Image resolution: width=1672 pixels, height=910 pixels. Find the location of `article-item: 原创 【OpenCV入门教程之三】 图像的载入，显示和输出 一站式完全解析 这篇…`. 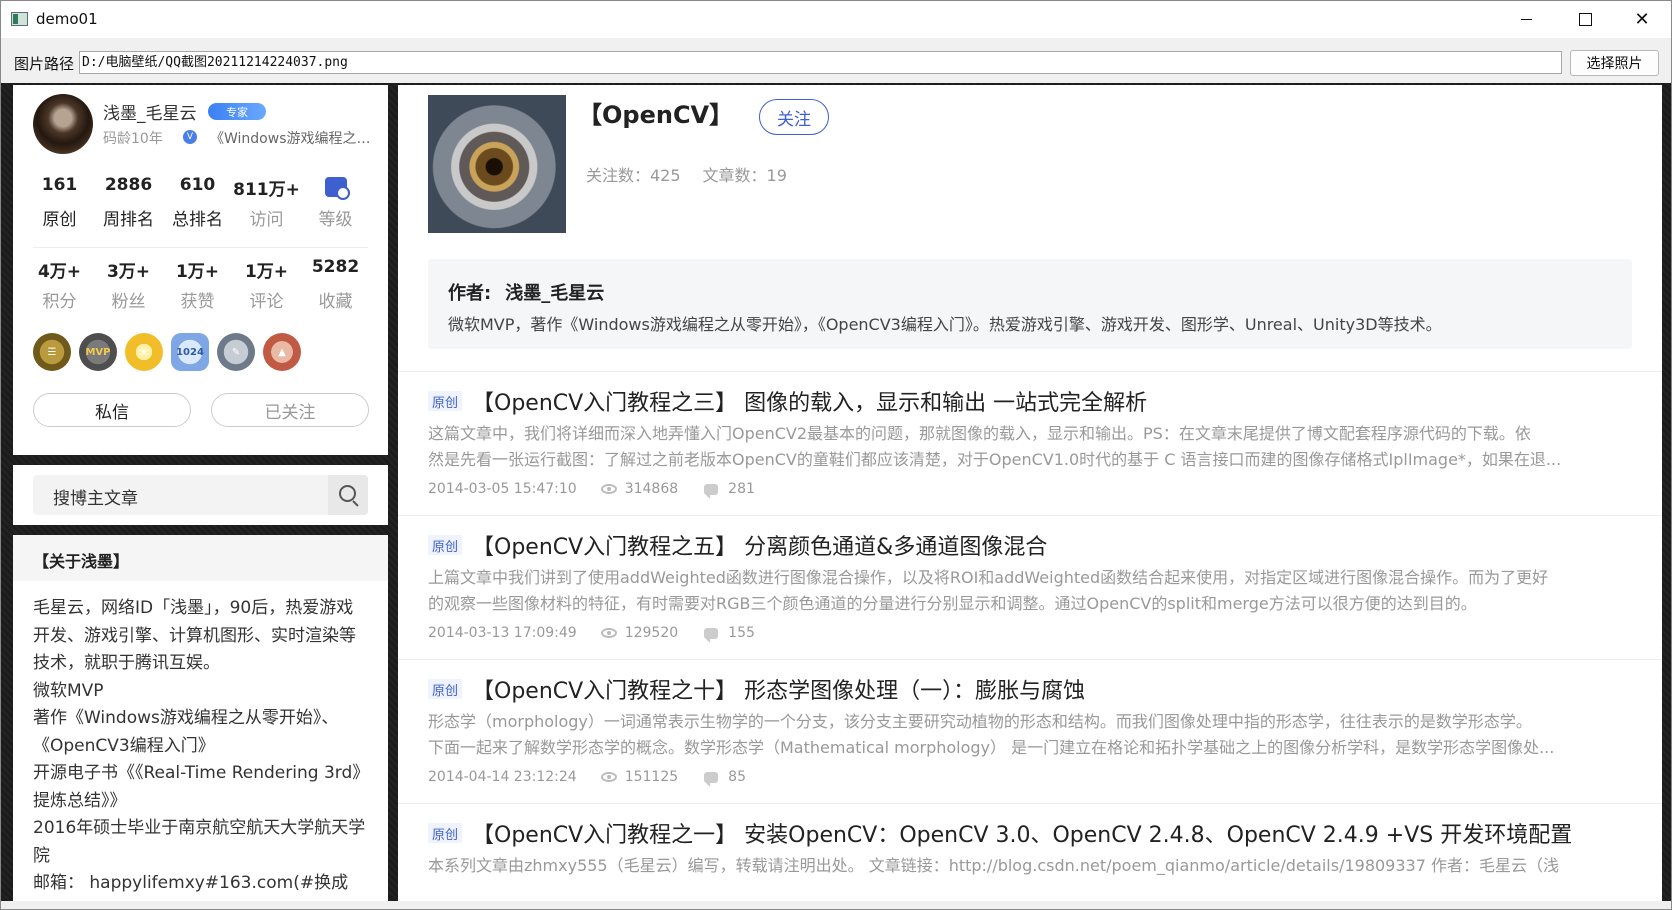

article-item: 原创 【OpenCV入门教程之三】 图像的载入，显示和输出 一站式完全解析 这篇… is located at coordinates (1030, 445).